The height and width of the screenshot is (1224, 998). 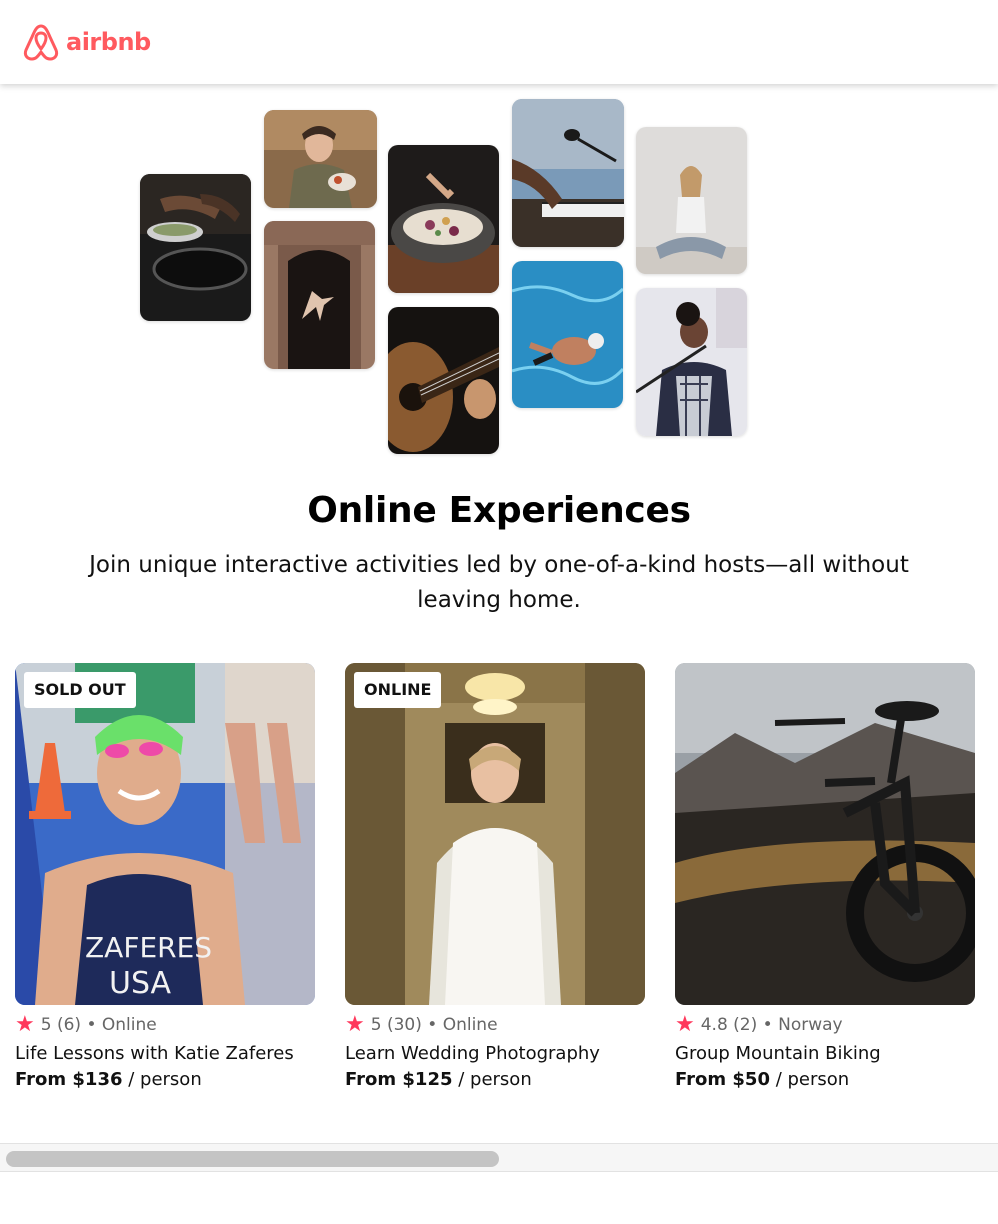 What do you see at coordinates (165, 1054) in the screenshot?
I see `card-title: Life Lessons with Katie Zaferes` at bounding box center [165, 1054].